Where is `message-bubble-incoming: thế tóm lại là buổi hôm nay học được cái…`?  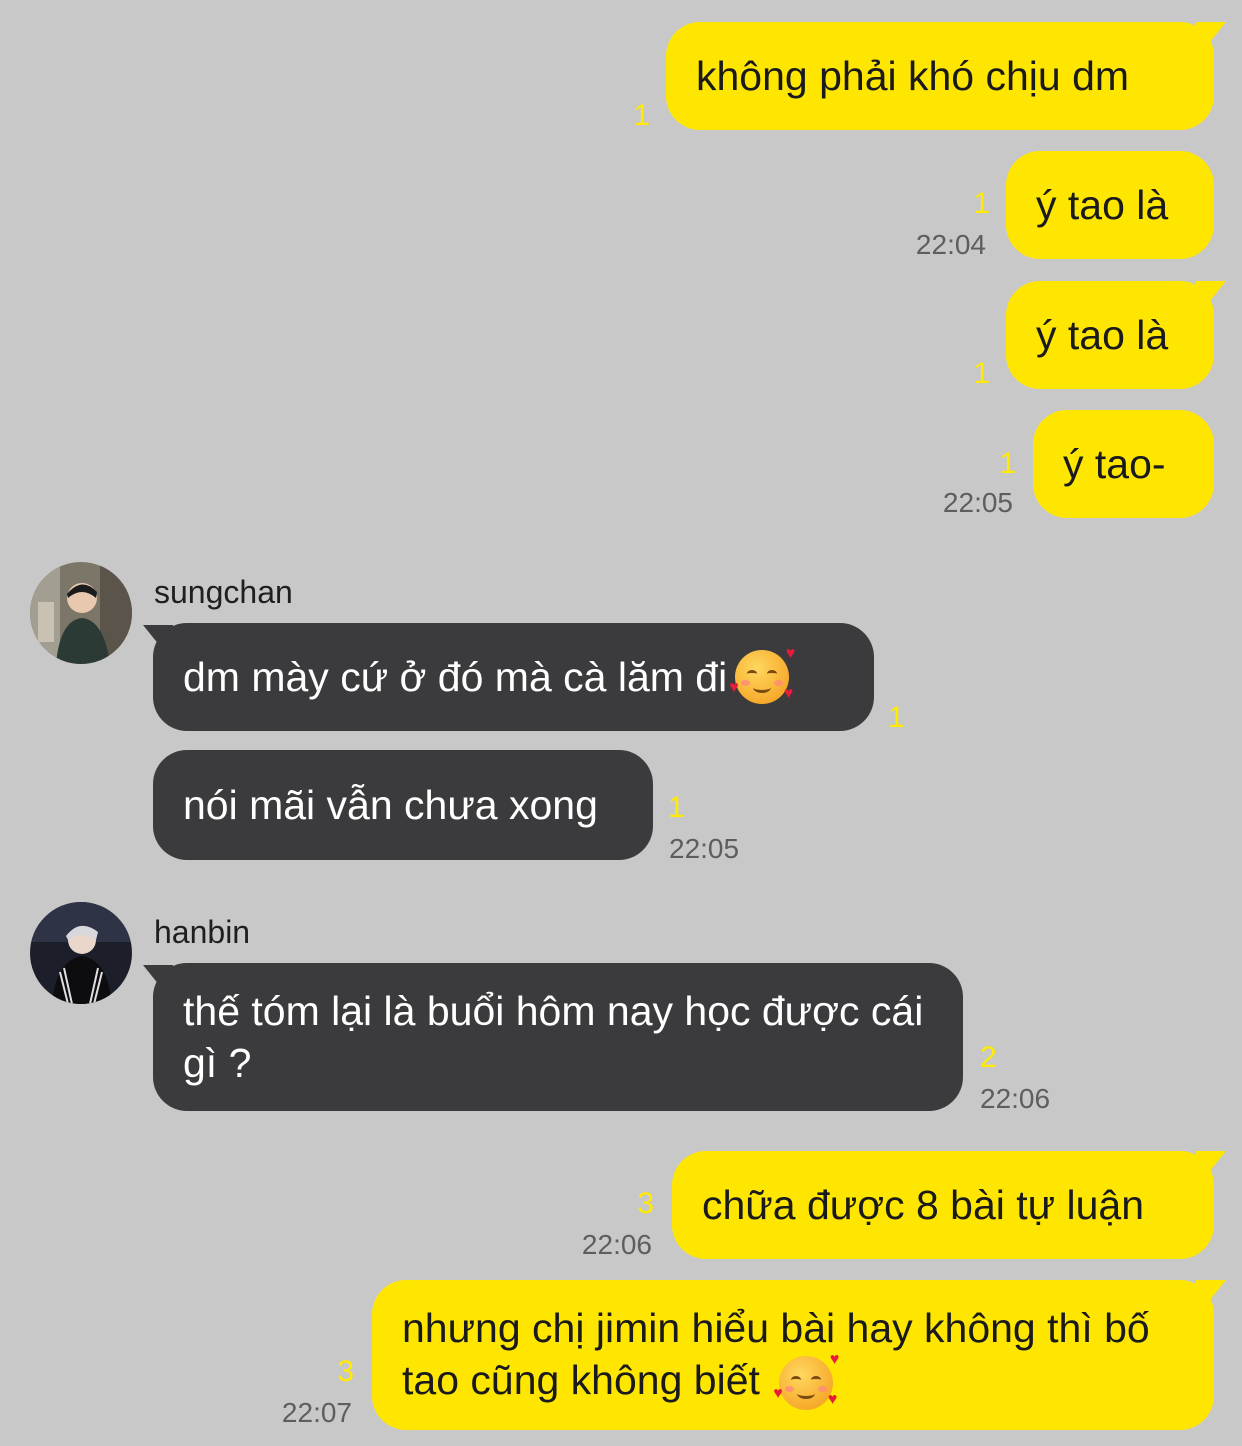
message-bubble-incoming: thế tóm lại là buổi hôm nay học được cái… is located at coordinates (553, 1037).